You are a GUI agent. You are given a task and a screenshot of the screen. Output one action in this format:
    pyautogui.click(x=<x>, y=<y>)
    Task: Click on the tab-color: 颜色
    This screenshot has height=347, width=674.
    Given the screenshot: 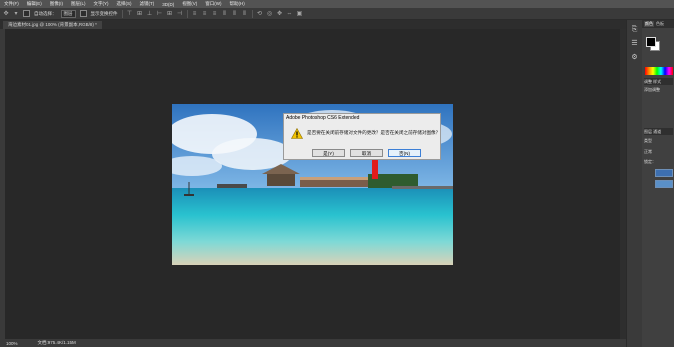 What is the action you would take?
    pyautogui.click(x=649, y=24)
    